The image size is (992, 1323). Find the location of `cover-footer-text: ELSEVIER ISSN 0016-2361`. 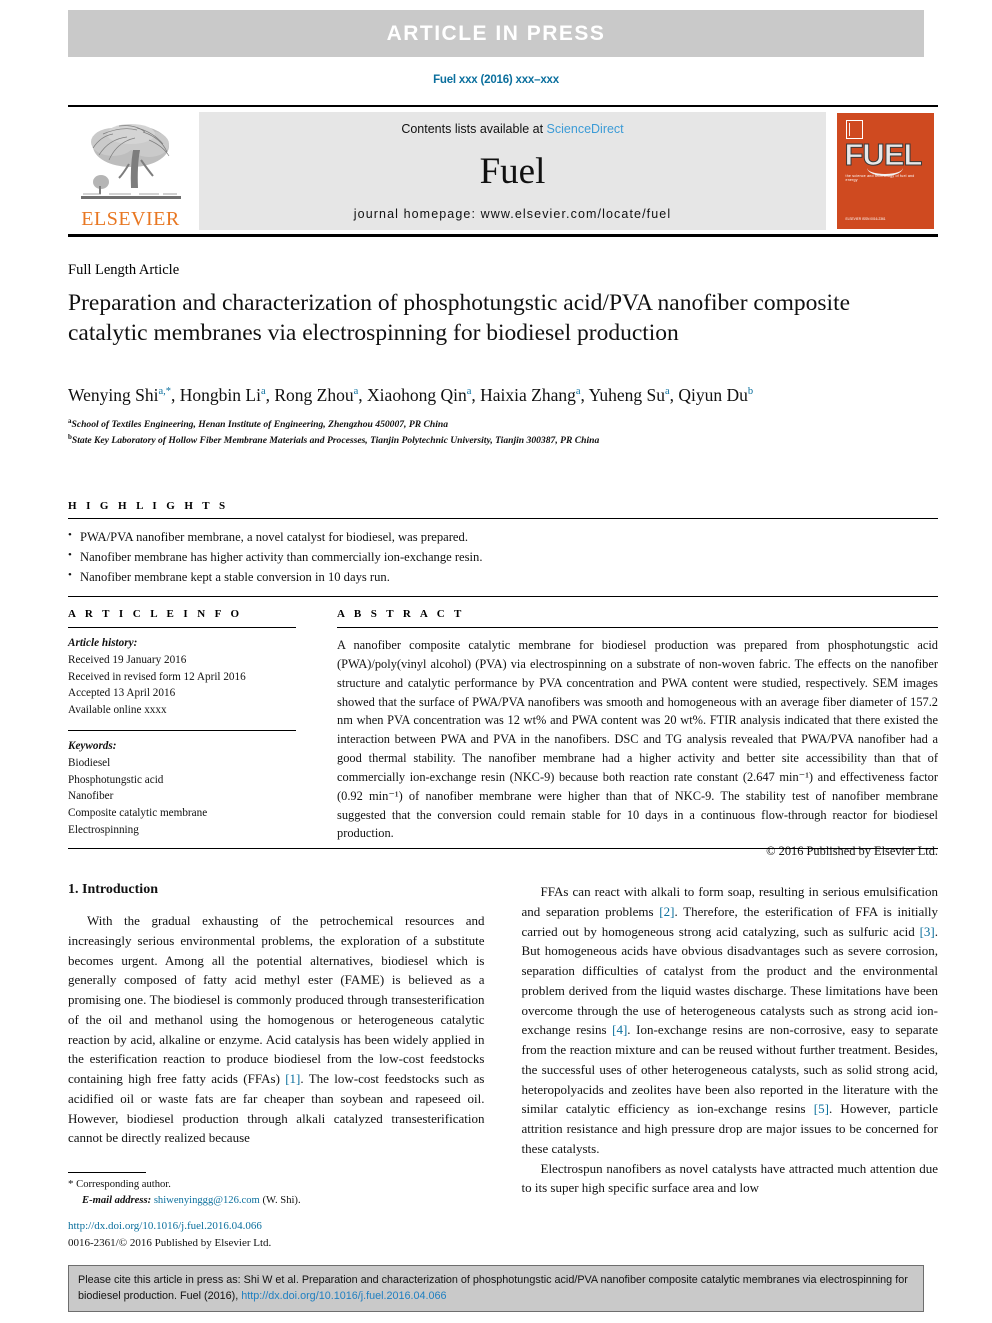

cover-footer-text: ELSEVIER ISSN 0016-2361 is located at coordinates (865, 219).